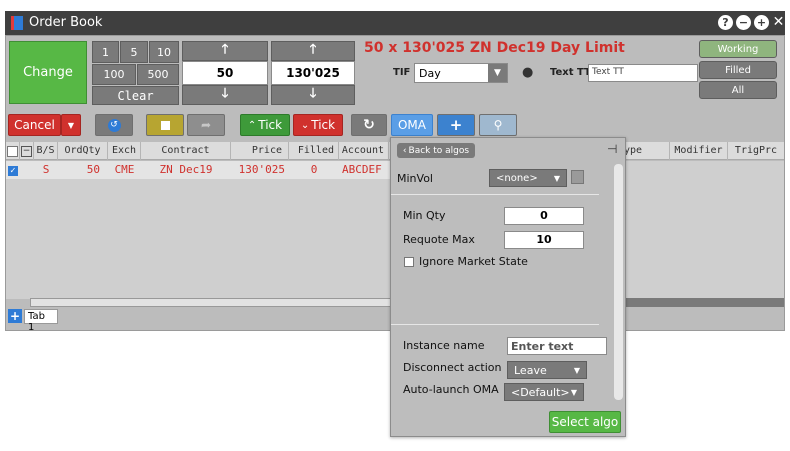 The image size is (790, 451). I want to click on all-filter-button: All, so click(738, 90).